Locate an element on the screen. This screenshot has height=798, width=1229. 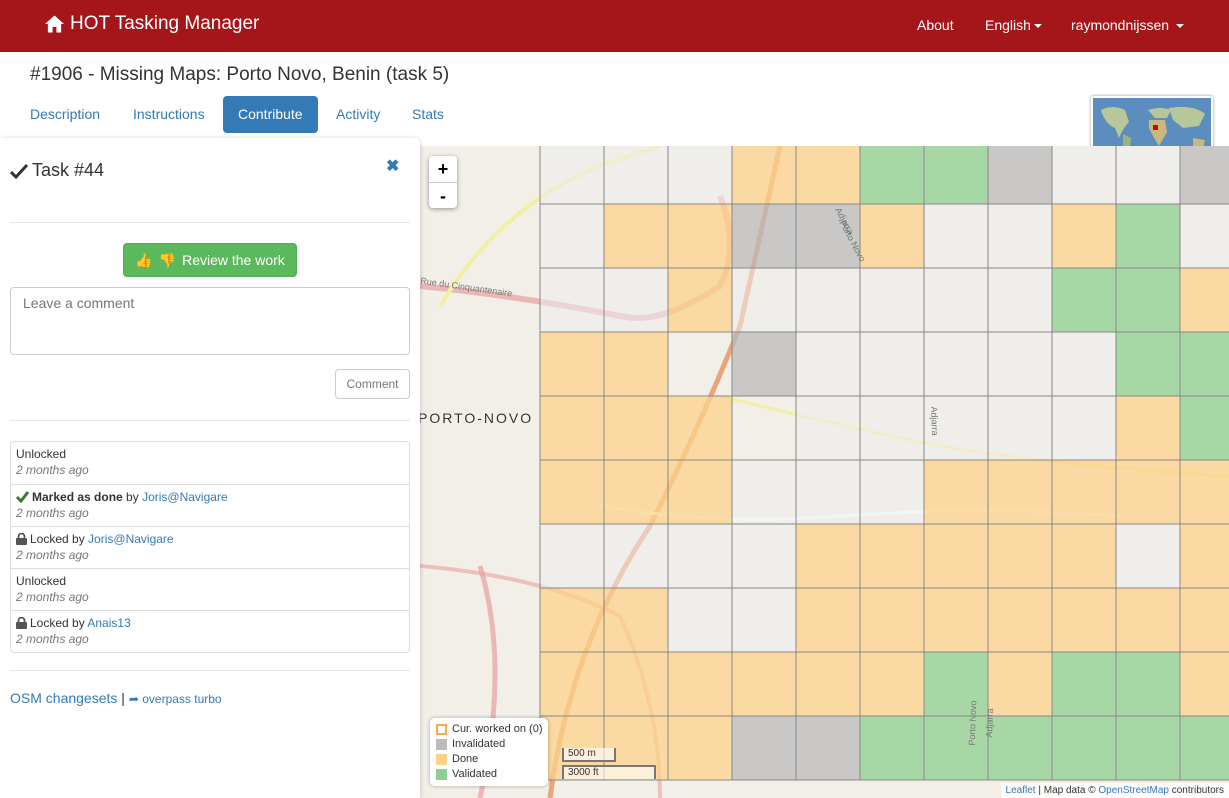
zoom-in-button: + is located at coordinates (443, 169).